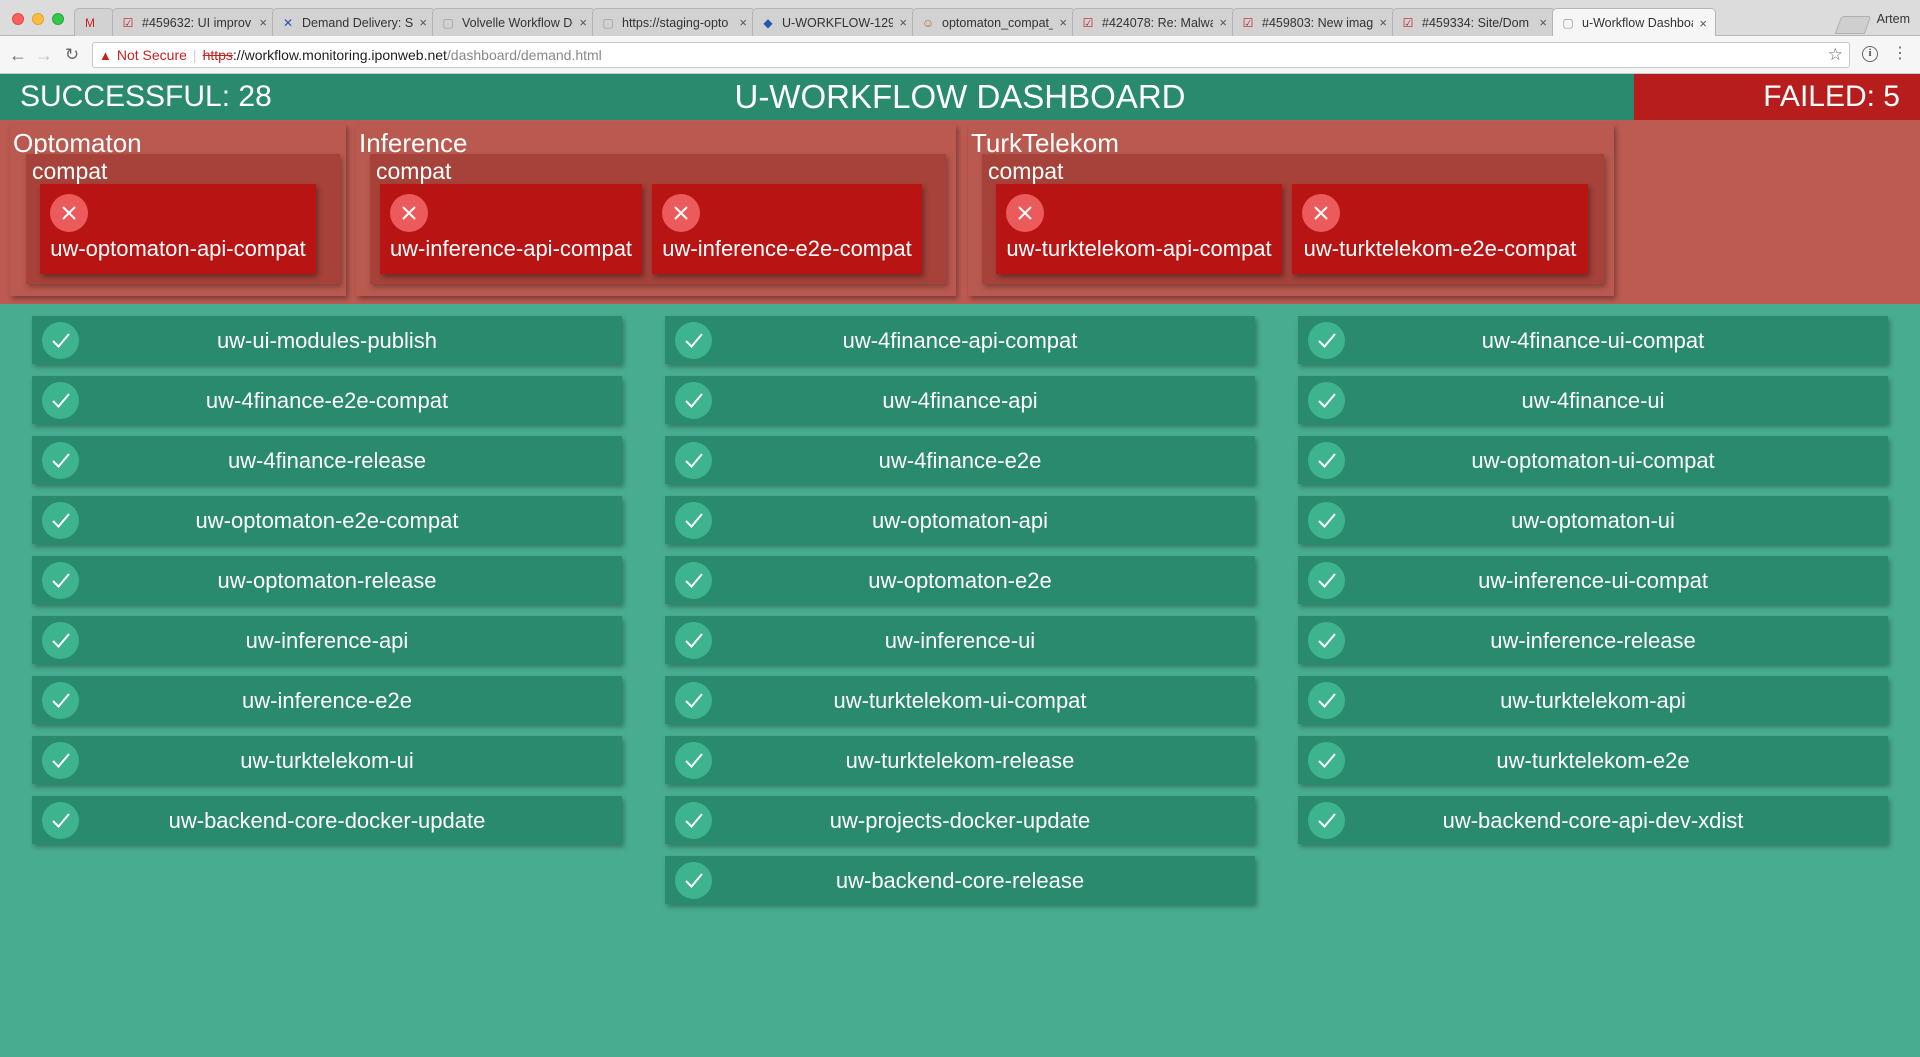 The image size is (1920, 1057). What do you see at coordinates (1474, 22) in the screenshot?
I see `browser-tab: ☑ #459334: Site/Dom ×` at bounding box center [1474, 22].